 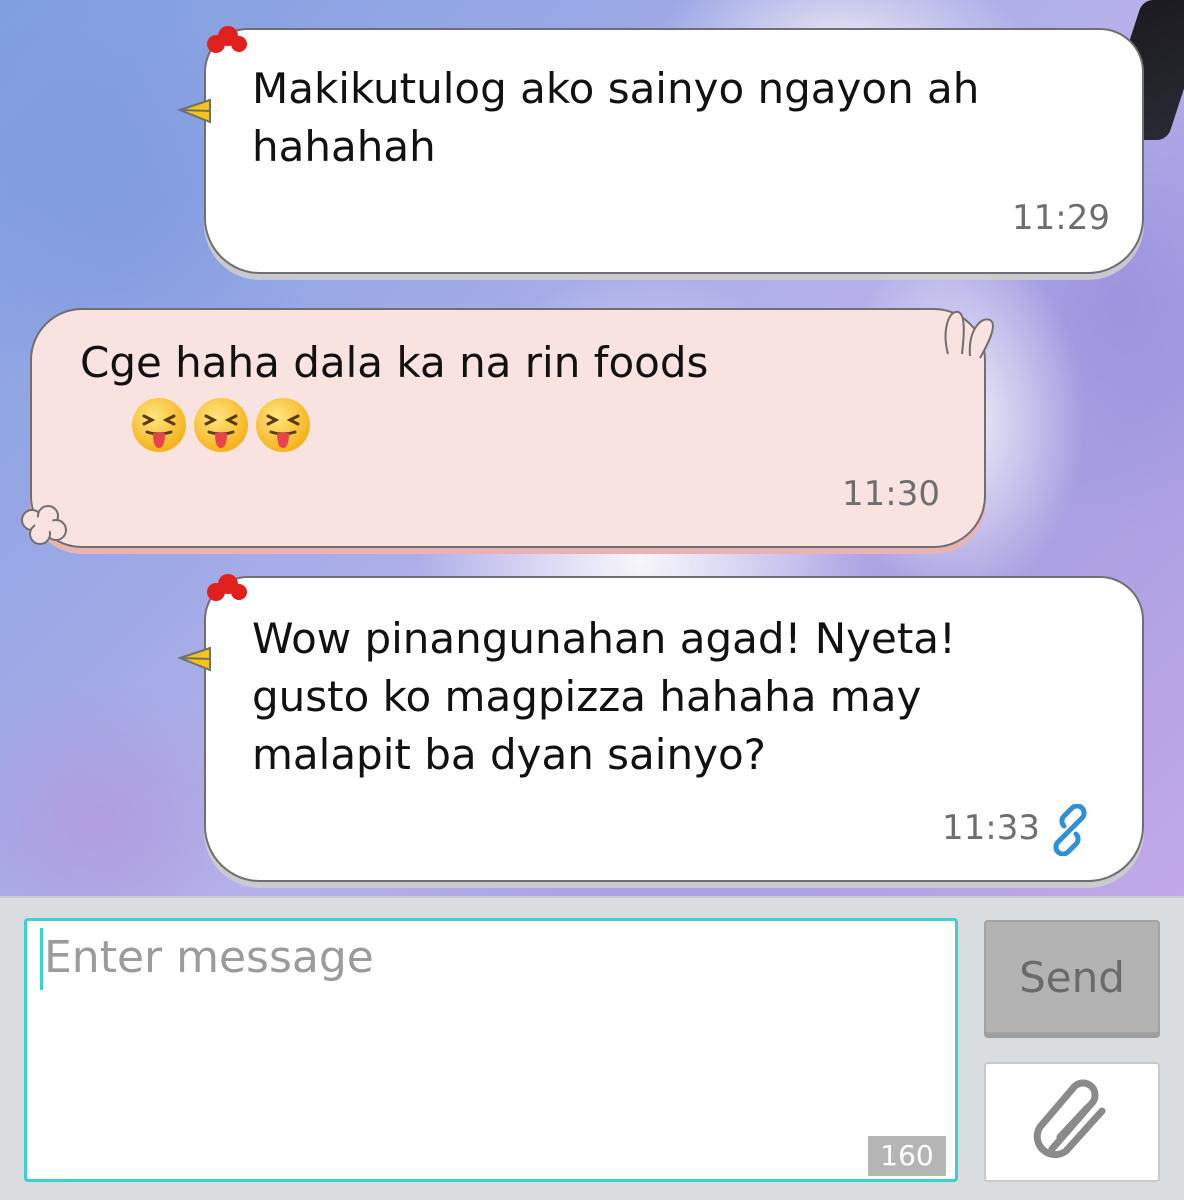 I want to click on message-input-placeholder: Enter message, so click(x=209, y=957).